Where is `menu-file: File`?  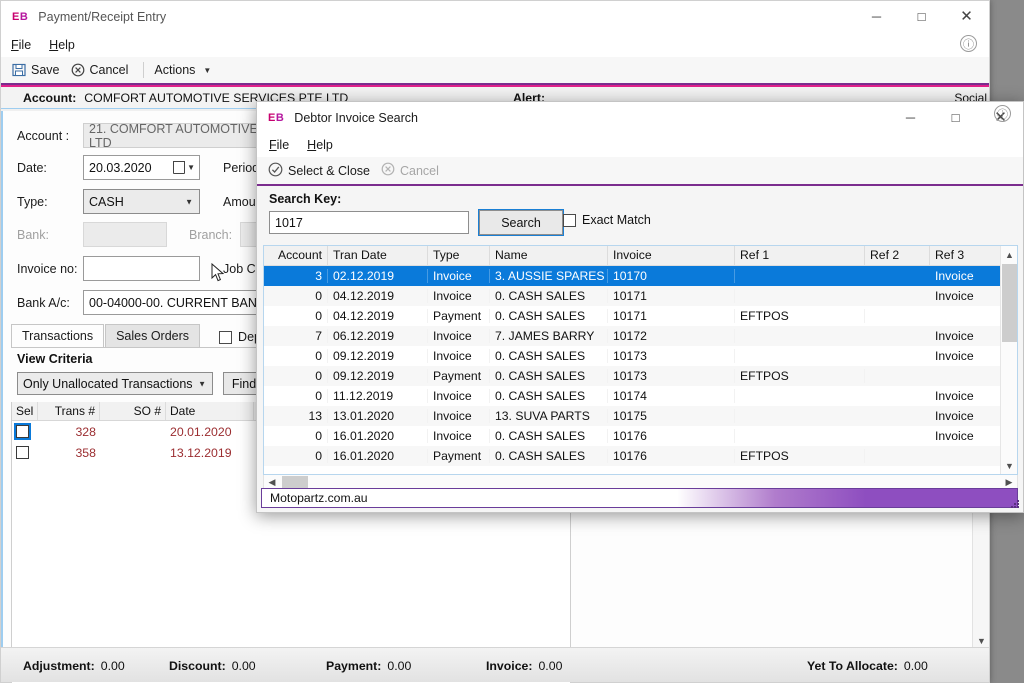 menu-file: File is located at coordinates (21, 45).